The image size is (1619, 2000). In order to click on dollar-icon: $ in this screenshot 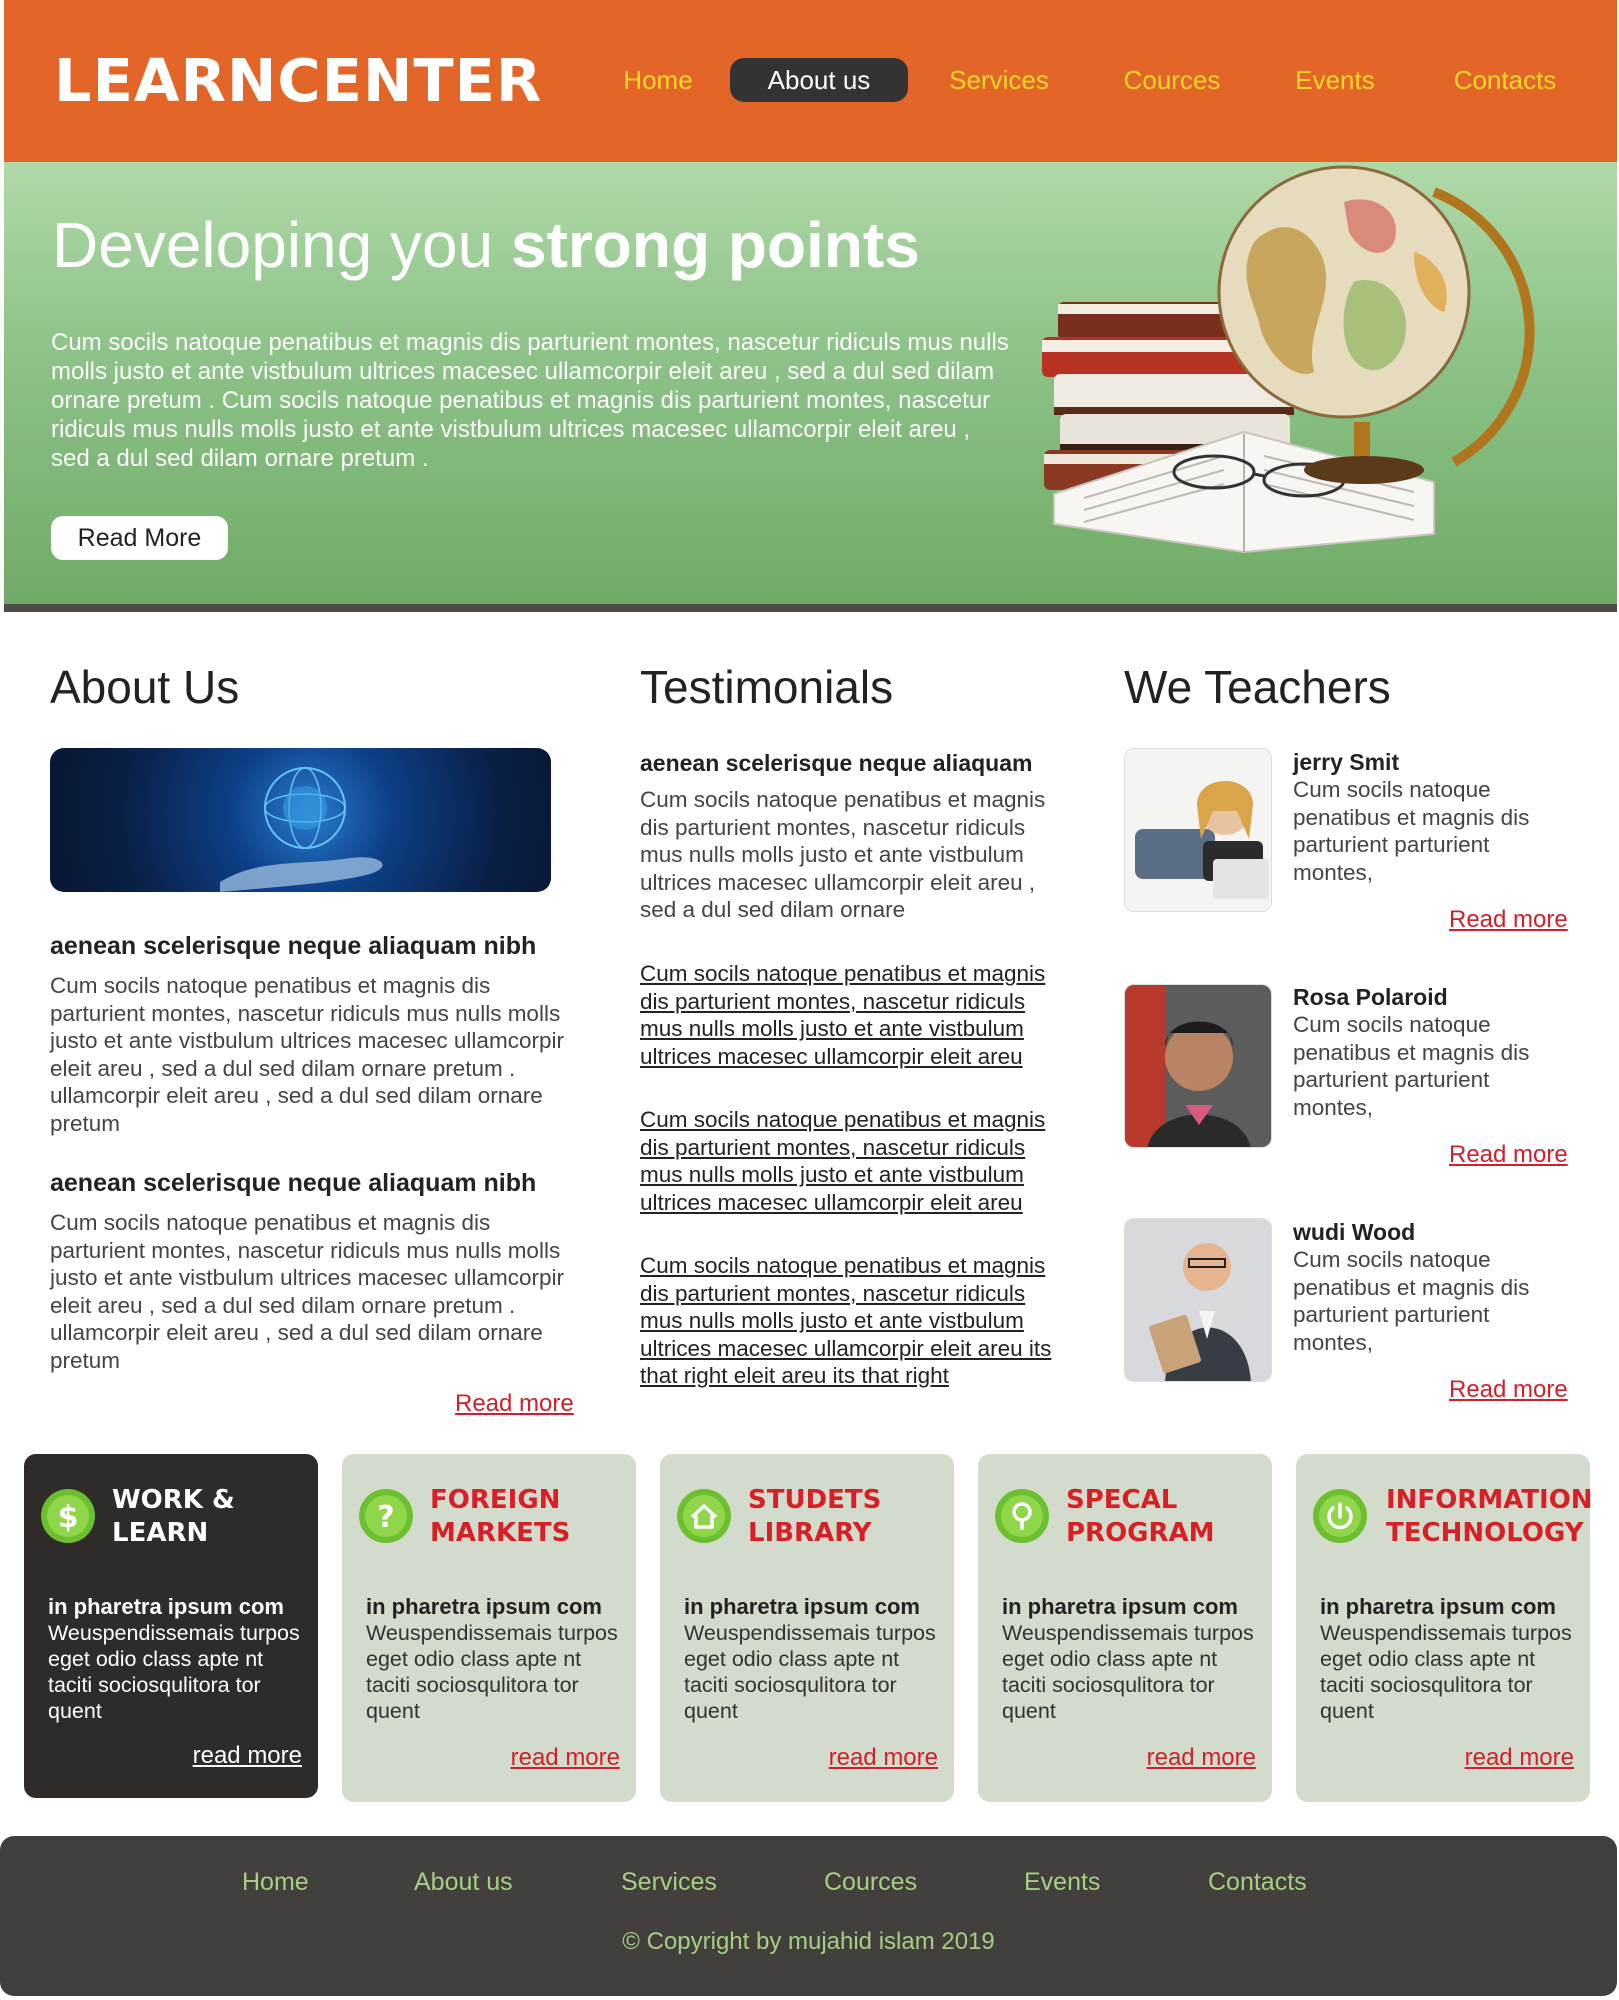, I will do `click(68, 1516)`.